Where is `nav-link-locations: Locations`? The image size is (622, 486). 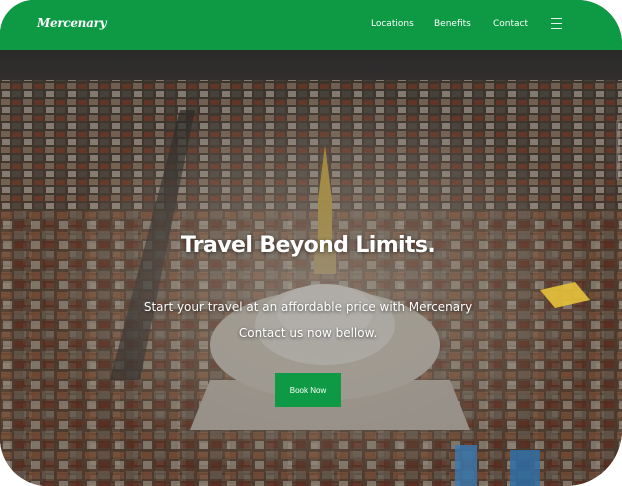
nav-link-locations: Locations is located at coordinates (392, 24).